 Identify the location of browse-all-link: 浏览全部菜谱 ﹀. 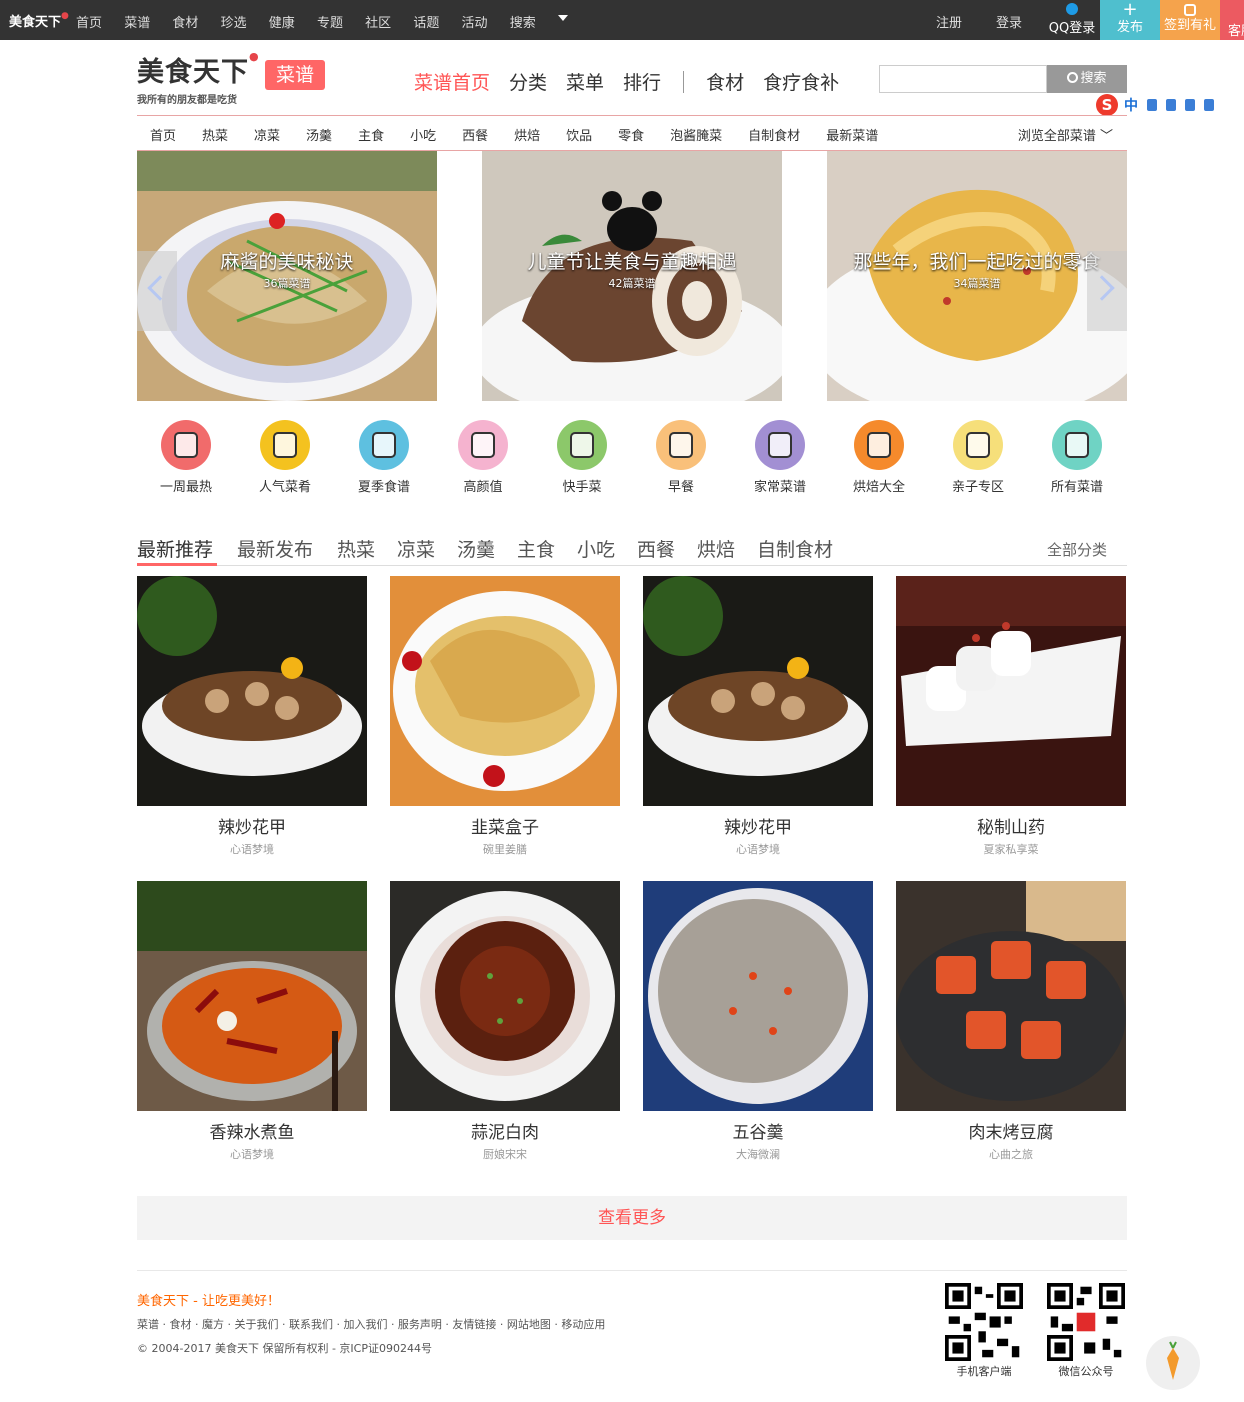
(1065, 134).